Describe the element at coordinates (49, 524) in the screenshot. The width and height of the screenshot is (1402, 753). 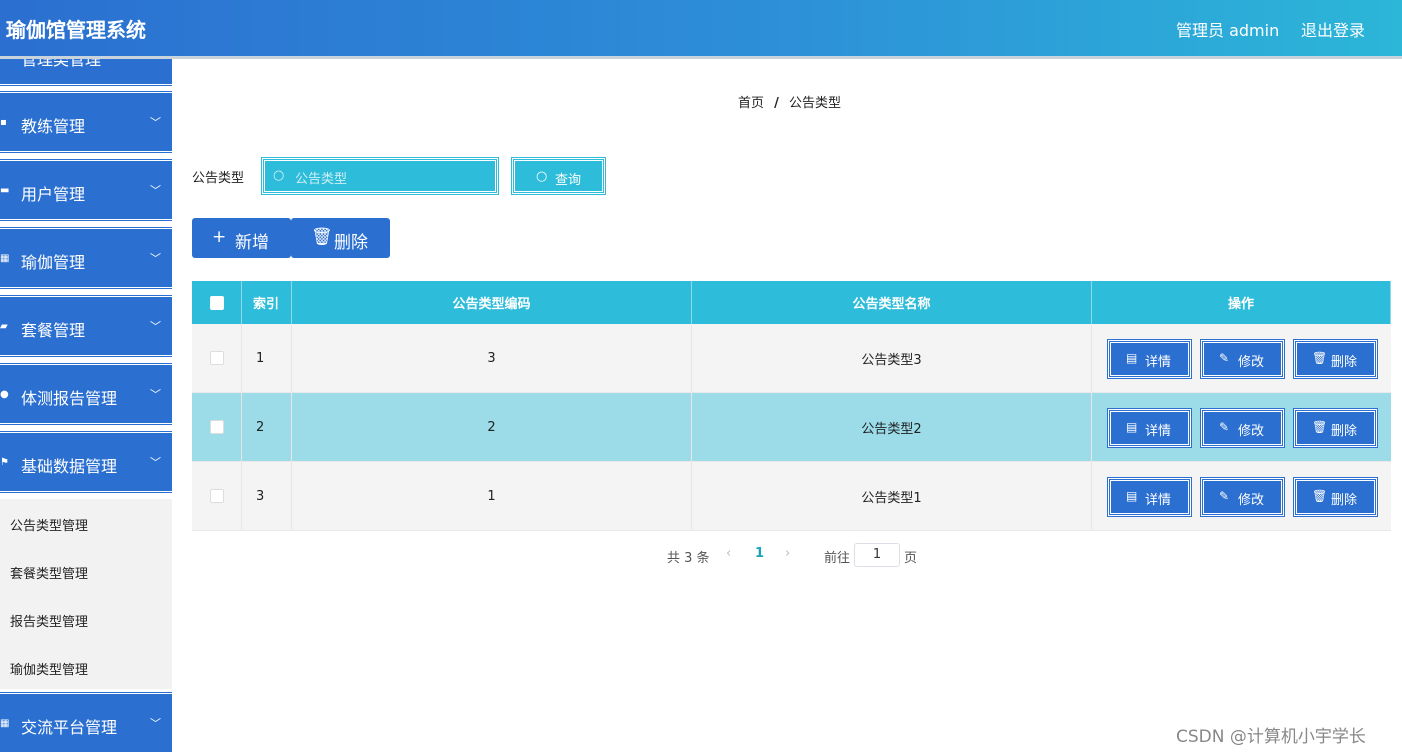
I see `submenu-item-notice-type: 公告类型管理` at that location.